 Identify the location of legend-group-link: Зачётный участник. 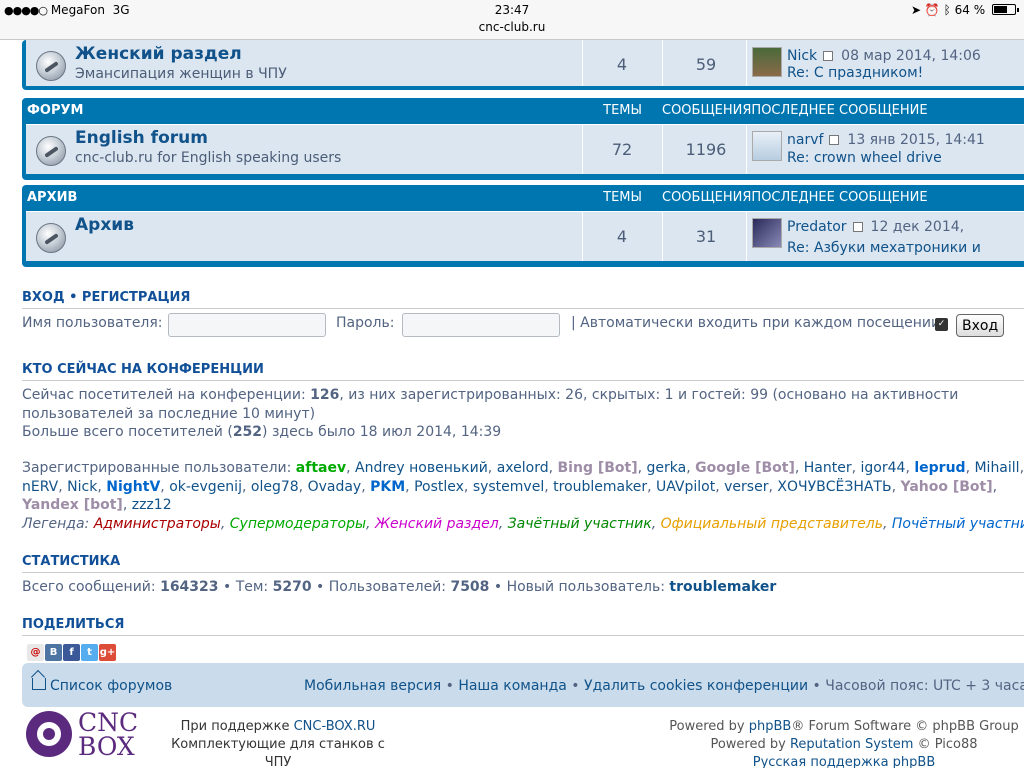
(580, 524).